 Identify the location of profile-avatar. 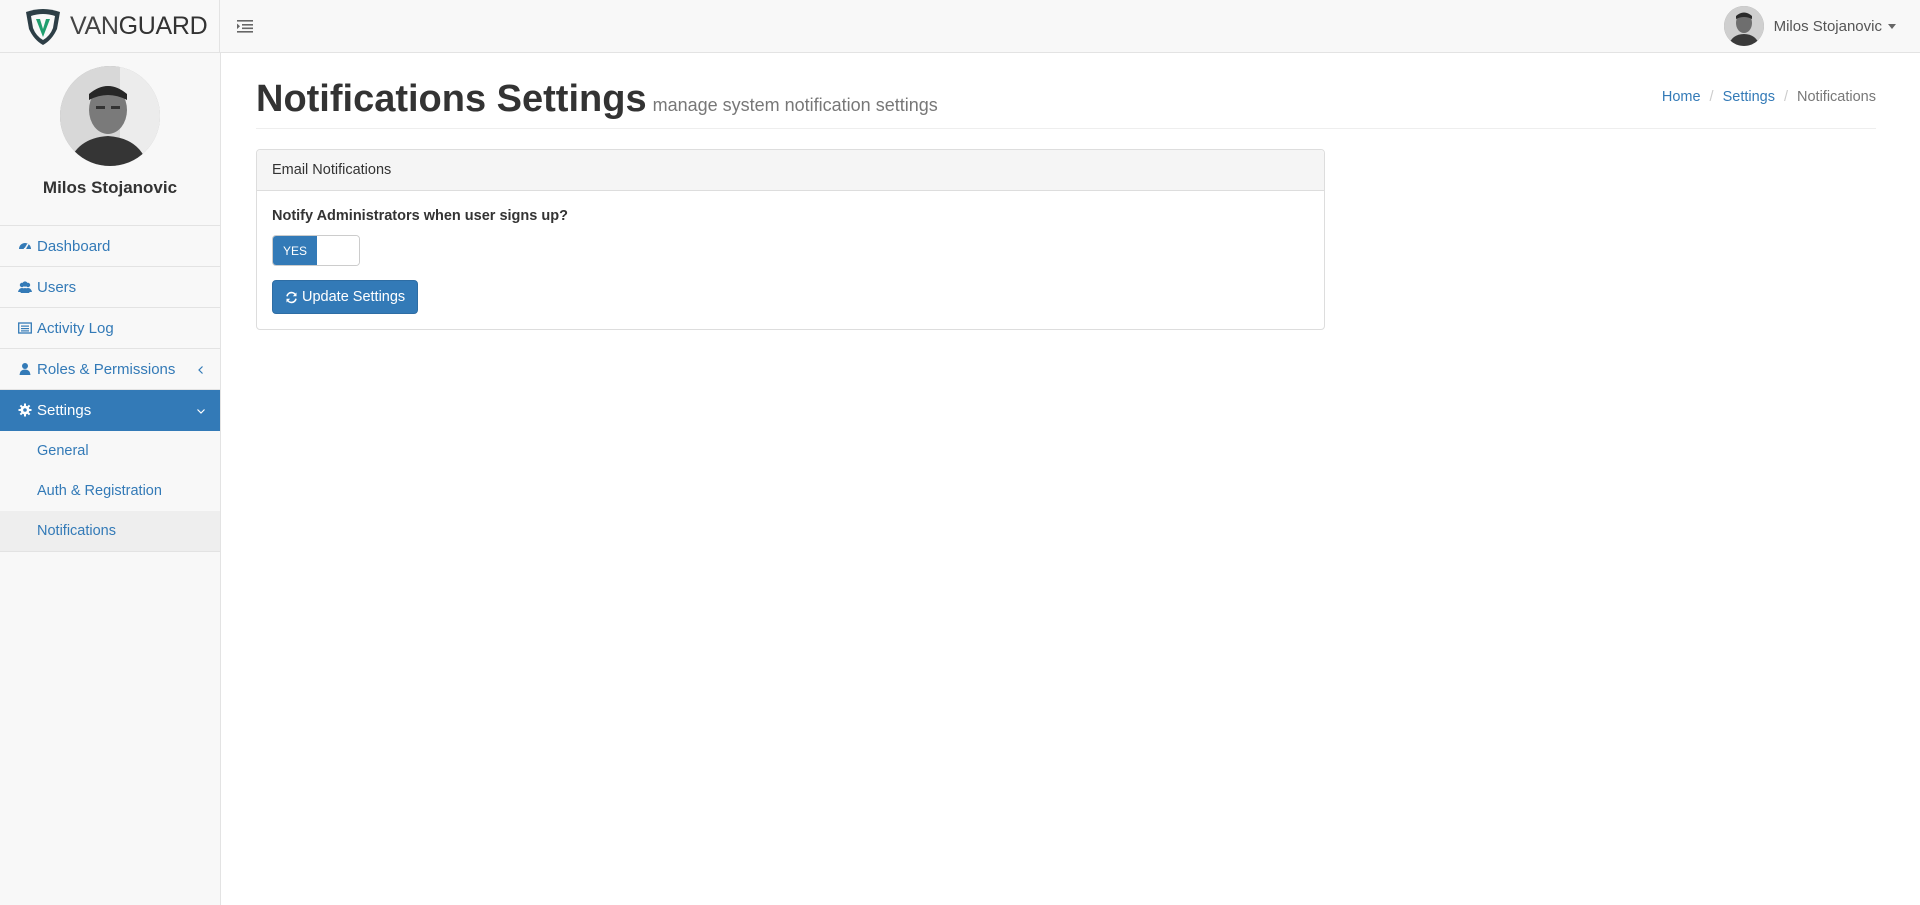
(110, 116).